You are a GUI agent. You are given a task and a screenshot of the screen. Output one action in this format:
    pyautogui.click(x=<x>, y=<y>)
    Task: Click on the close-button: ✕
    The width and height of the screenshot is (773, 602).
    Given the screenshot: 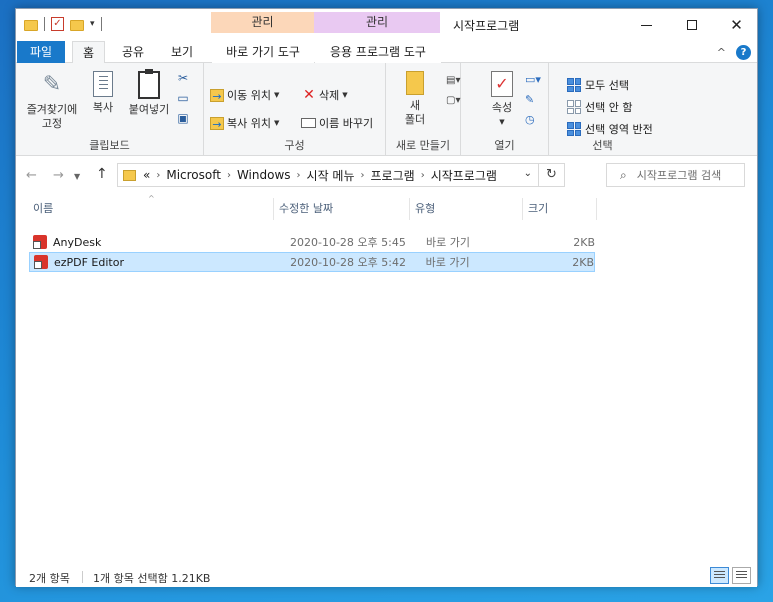 What is the action you would take?
    pyautogui.click(x=736, y=25)
    